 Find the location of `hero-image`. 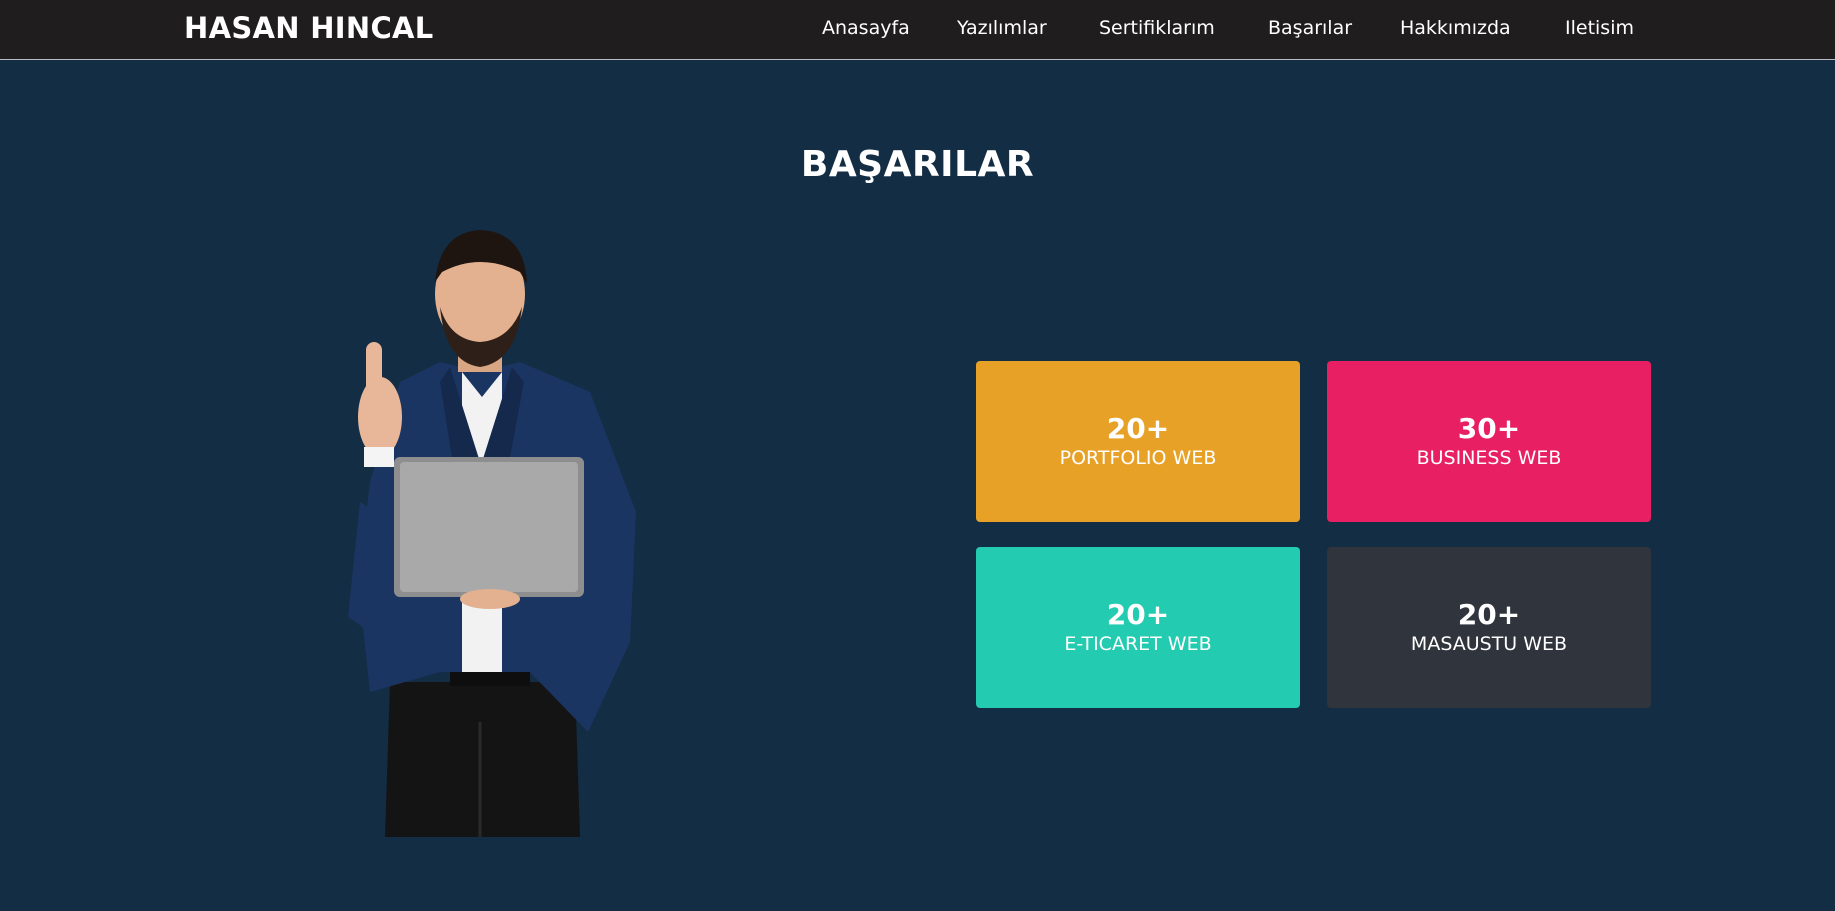

hero-image is located at coordinates (490, 529).